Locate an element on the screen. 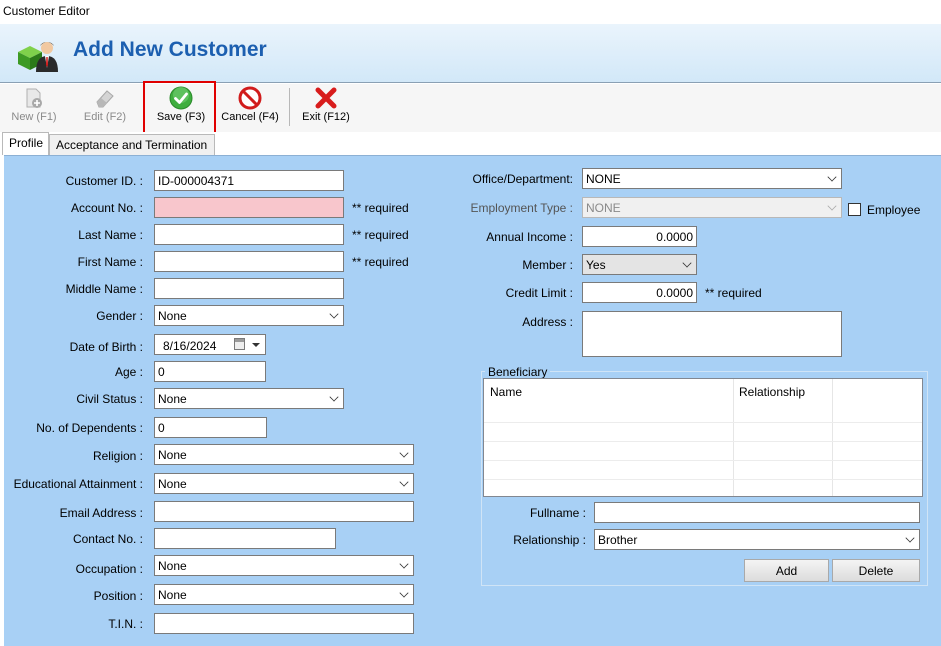  close-icon is located at coordinates (326, 98).